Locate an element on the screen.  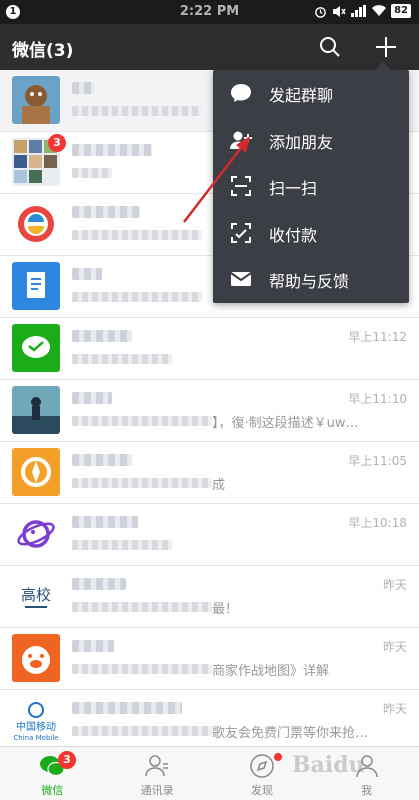
menu-item-label: 帮助与反馈 is located at coordinates (309, 282).